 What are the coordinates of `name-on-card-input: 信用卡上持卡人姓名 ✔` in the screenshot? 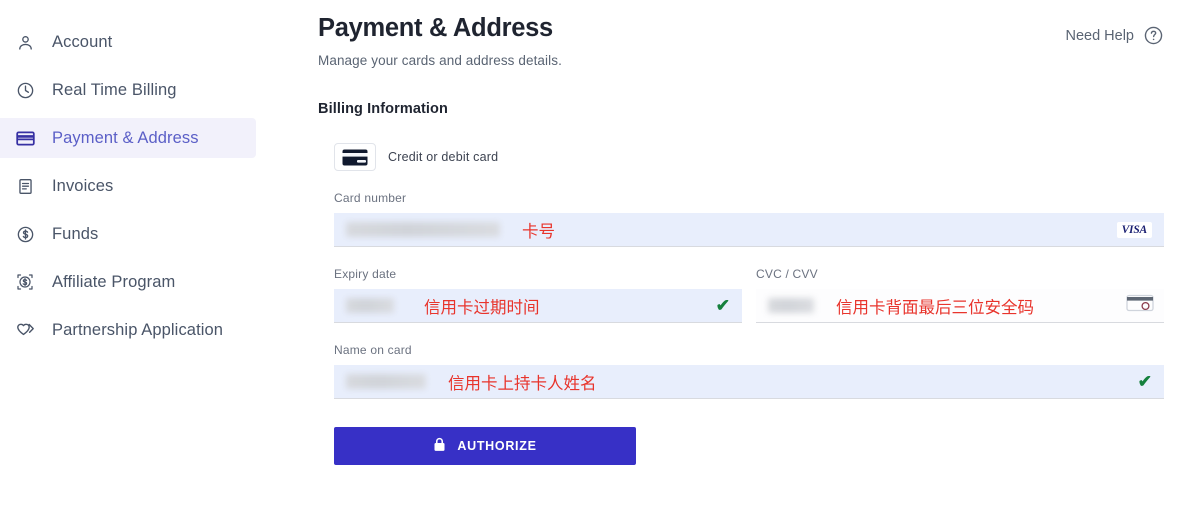 It's located at (749, 382).